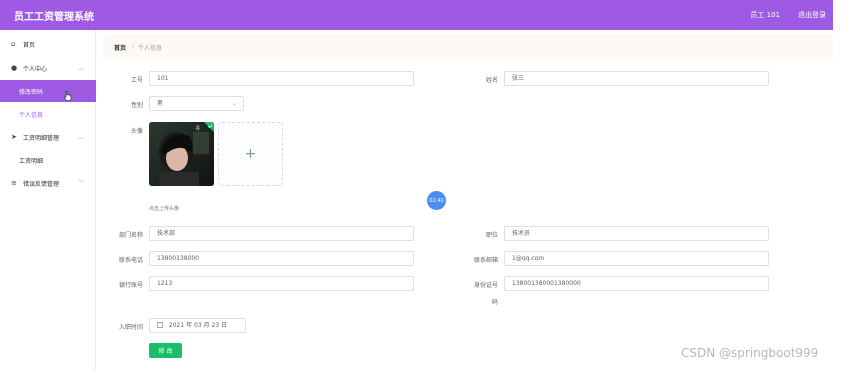 Image resolution: width=853 pixels, height=370 pixels. I want to click on dept-input: 技术部, so click(281, 233).